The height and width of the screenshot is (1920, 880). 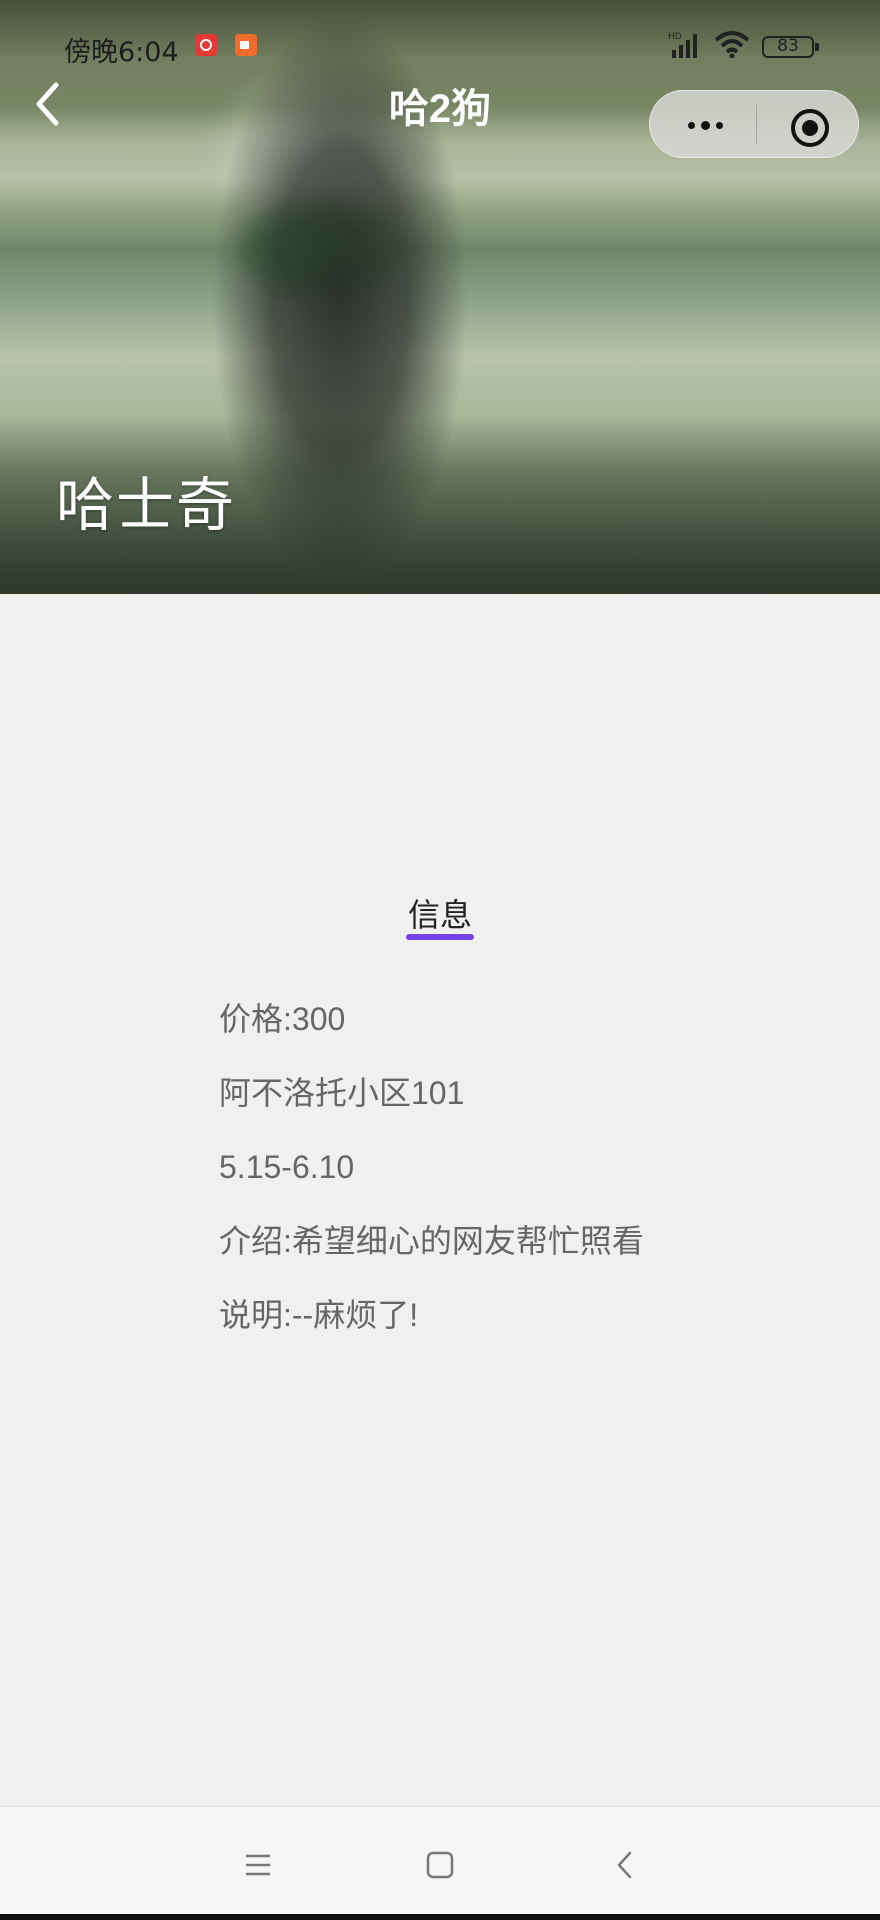 What do you see at coordinates (790, 47) in the screenshot?
I see `battery-indicator: 83` at bounding box center [790, 47].